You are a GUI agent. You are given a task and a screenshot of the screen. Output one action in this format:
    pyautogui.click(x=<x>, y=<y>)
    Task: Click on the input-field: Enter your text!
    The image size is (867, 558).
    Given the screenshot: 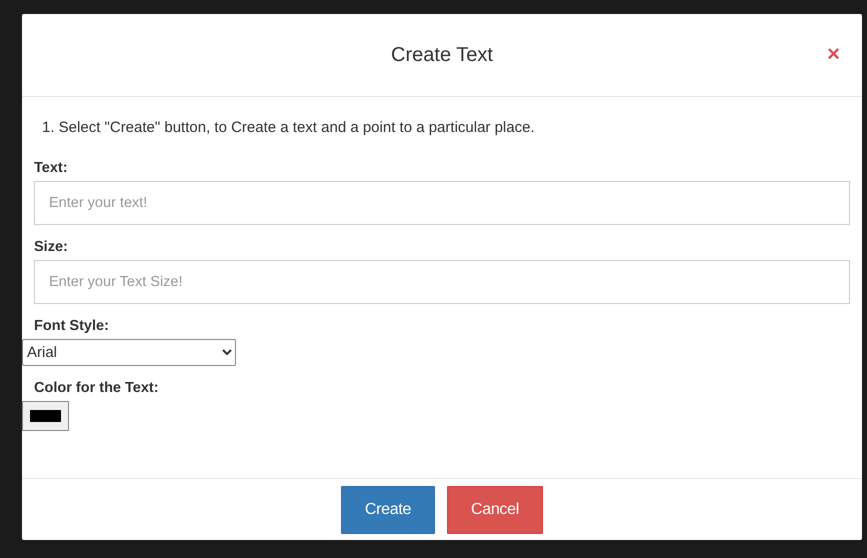 What is the action you would take?
    pyautogui.click(x=442, y=203)
    